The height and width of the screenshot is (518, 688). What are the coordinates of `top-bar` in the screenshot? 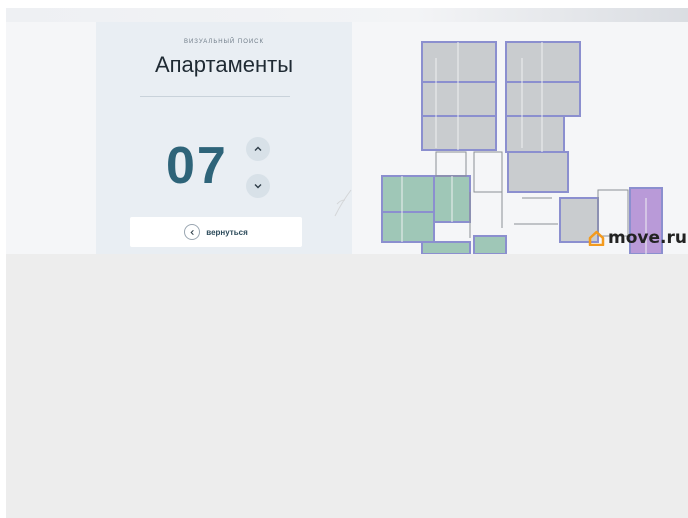 It's located at (347, 15).